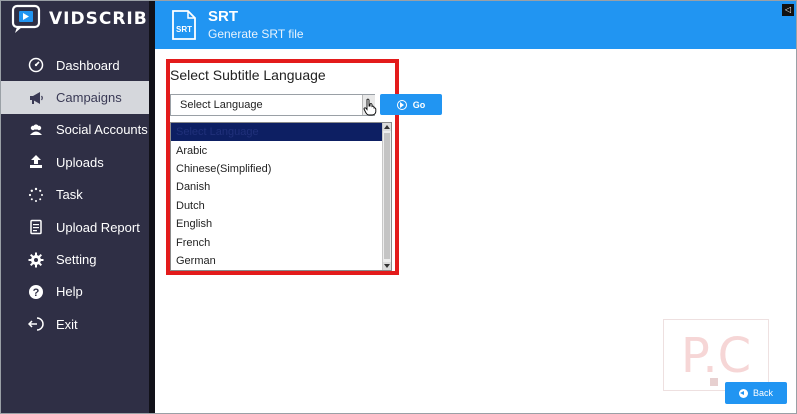 The height and width of the screenshot is (414, 797). What do you see at coordinates (36, 260) in the screenshot?
I see `gear-icon` at bounding box center [36, 260].